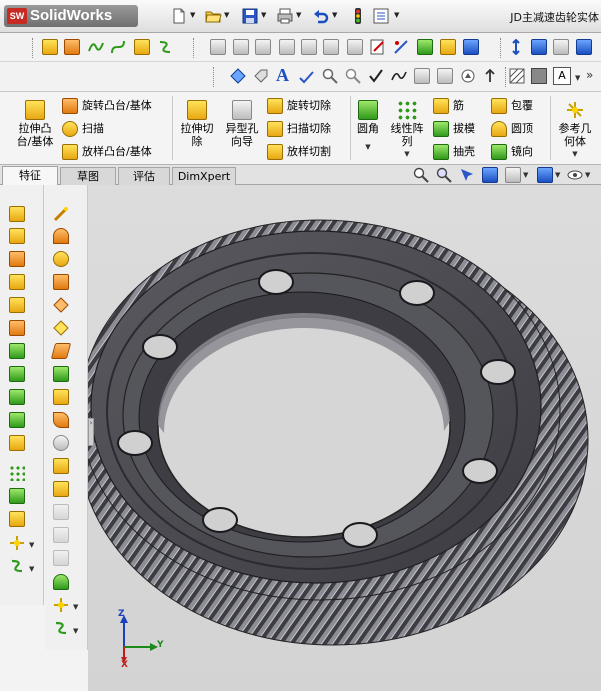 The image size is (601, 691). What do you see at coordinates (376, 76) in the screenshot?
I see `check-constraint-icon` at bounding box center [376, 76].